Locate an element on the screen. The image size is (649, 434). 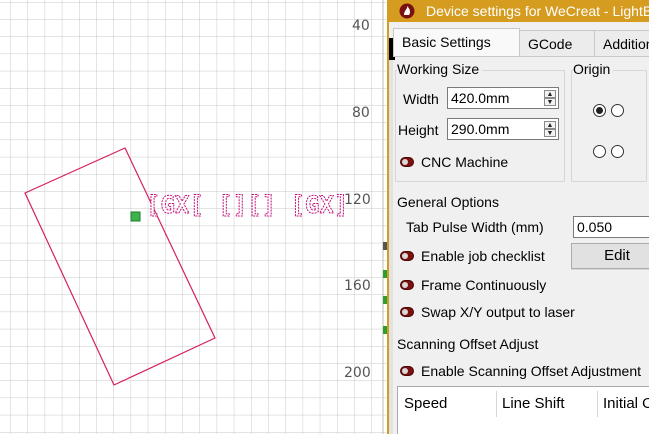
scanning-toggle-icon is located at coordinates (407, 371).